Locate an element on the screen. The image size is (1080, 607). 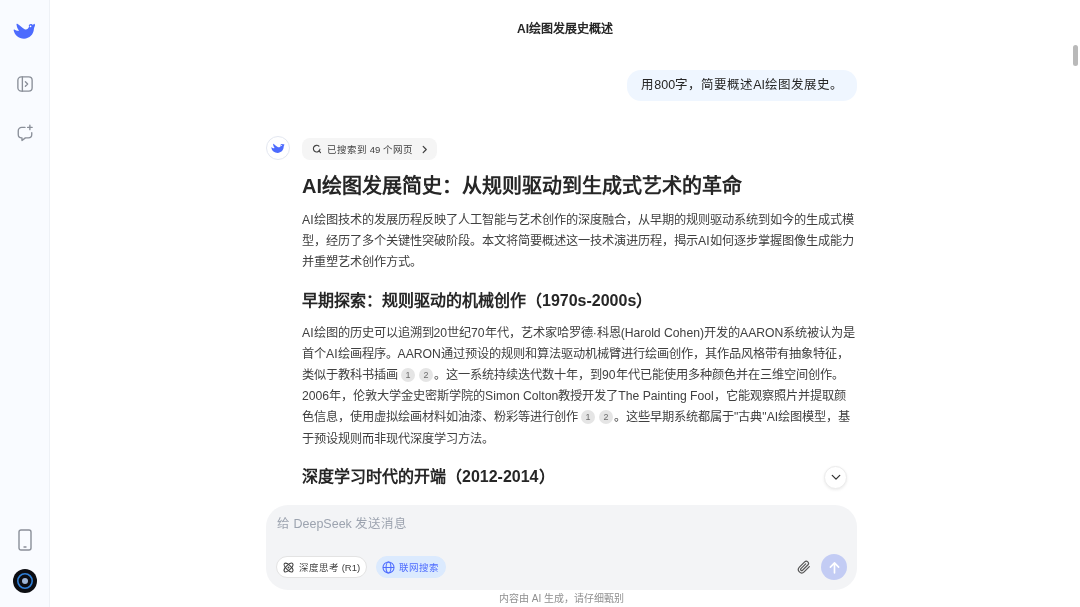
mode-toggle-button: 联网搜索 is located at coordinates (411, 567).